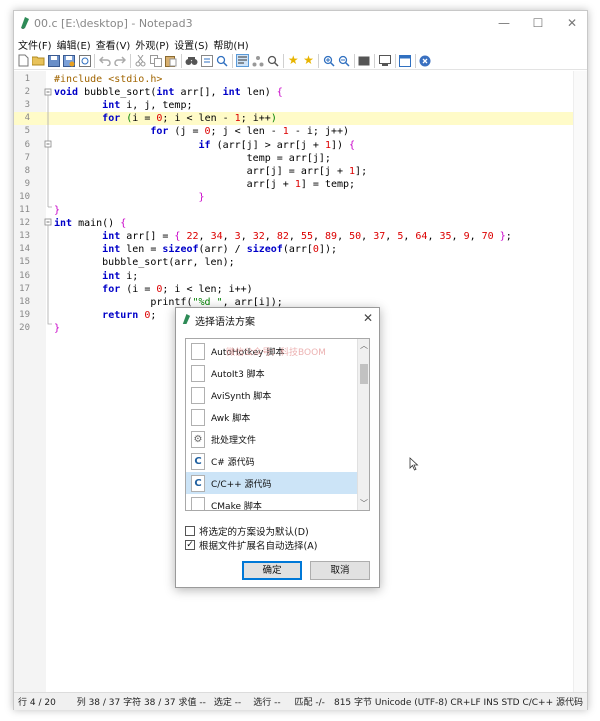 The height and width of the screenshot is (721, 600). What do you see at coordinates (538, 23) in the screenshot?
I see `maximize-button: ☐` at bounding box center [538, 23].